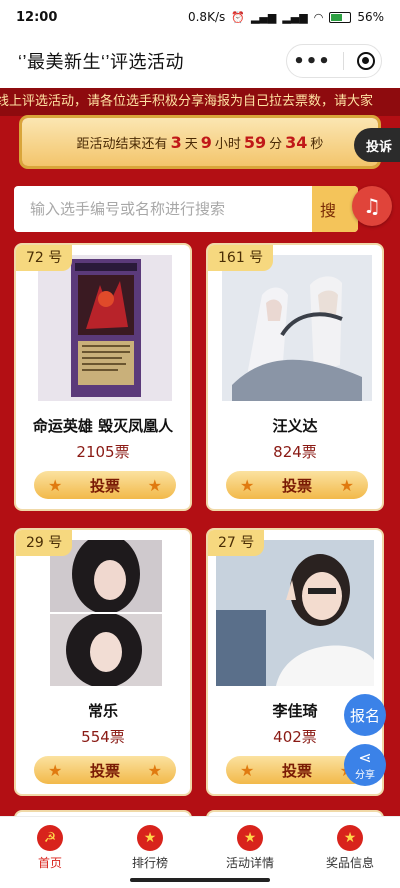  What do you see at coordinates (176, 142) in the screenshot?
I see `countdown-days: 3` at bounding box center [176, 142].